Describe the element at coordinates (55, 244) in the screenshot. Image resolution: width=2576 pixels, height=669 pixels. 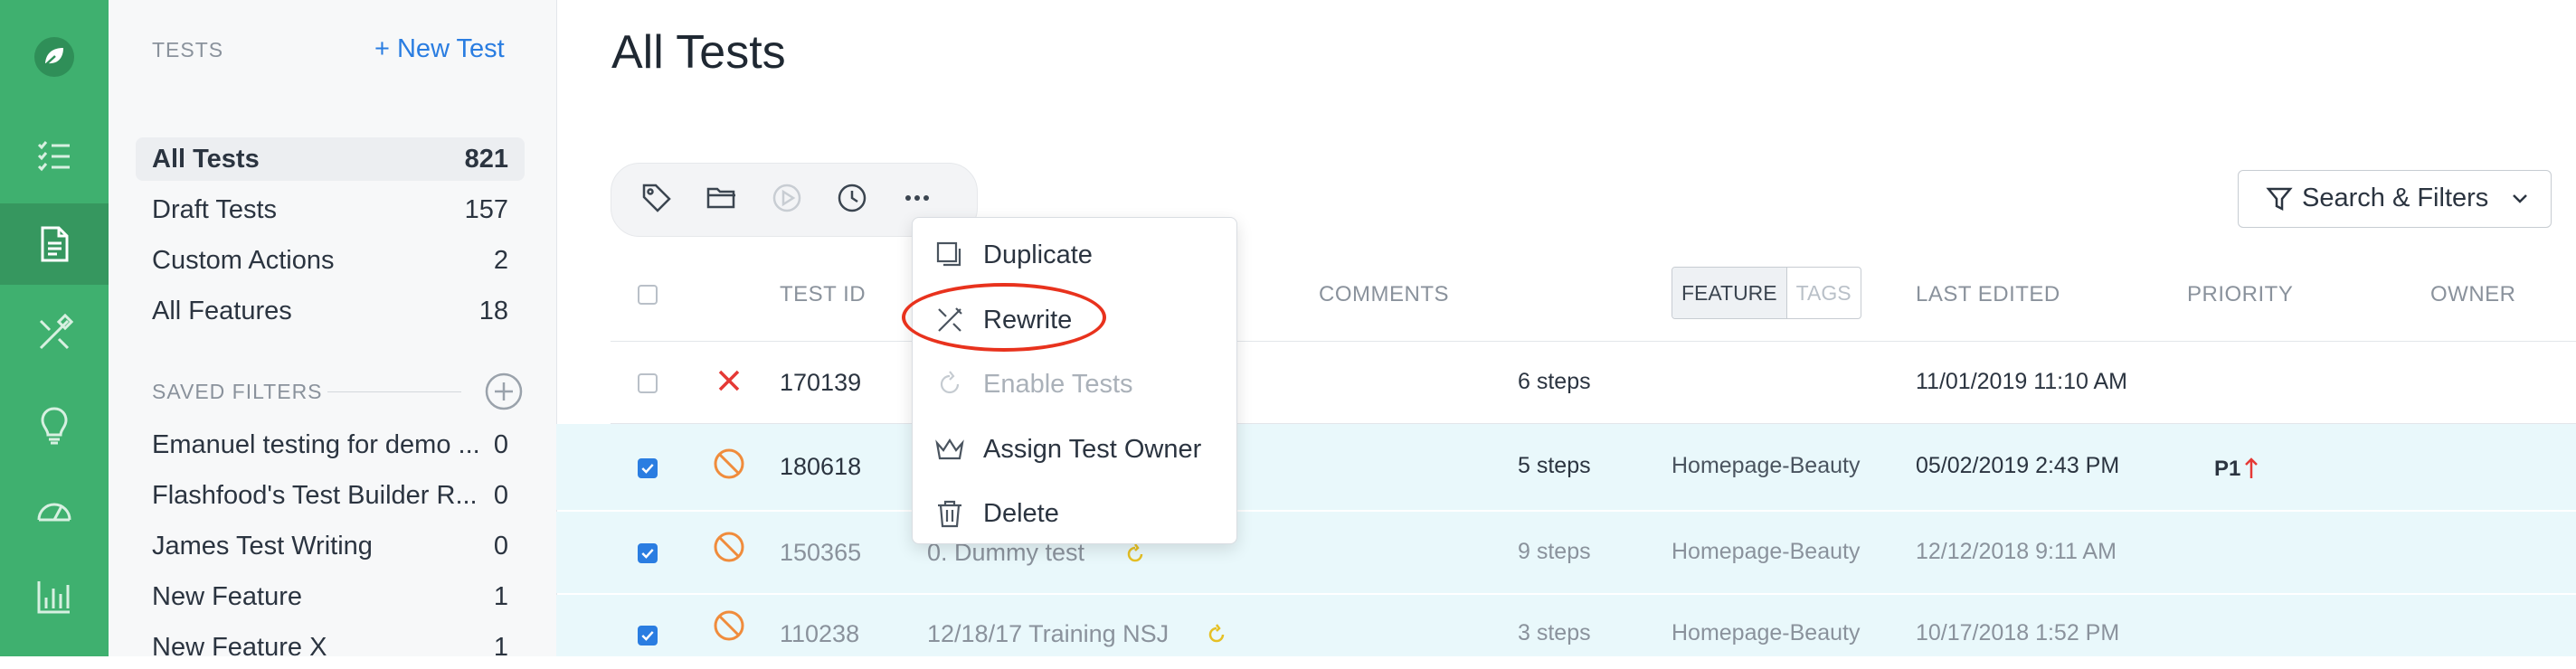
I see `document-icon` at that location.